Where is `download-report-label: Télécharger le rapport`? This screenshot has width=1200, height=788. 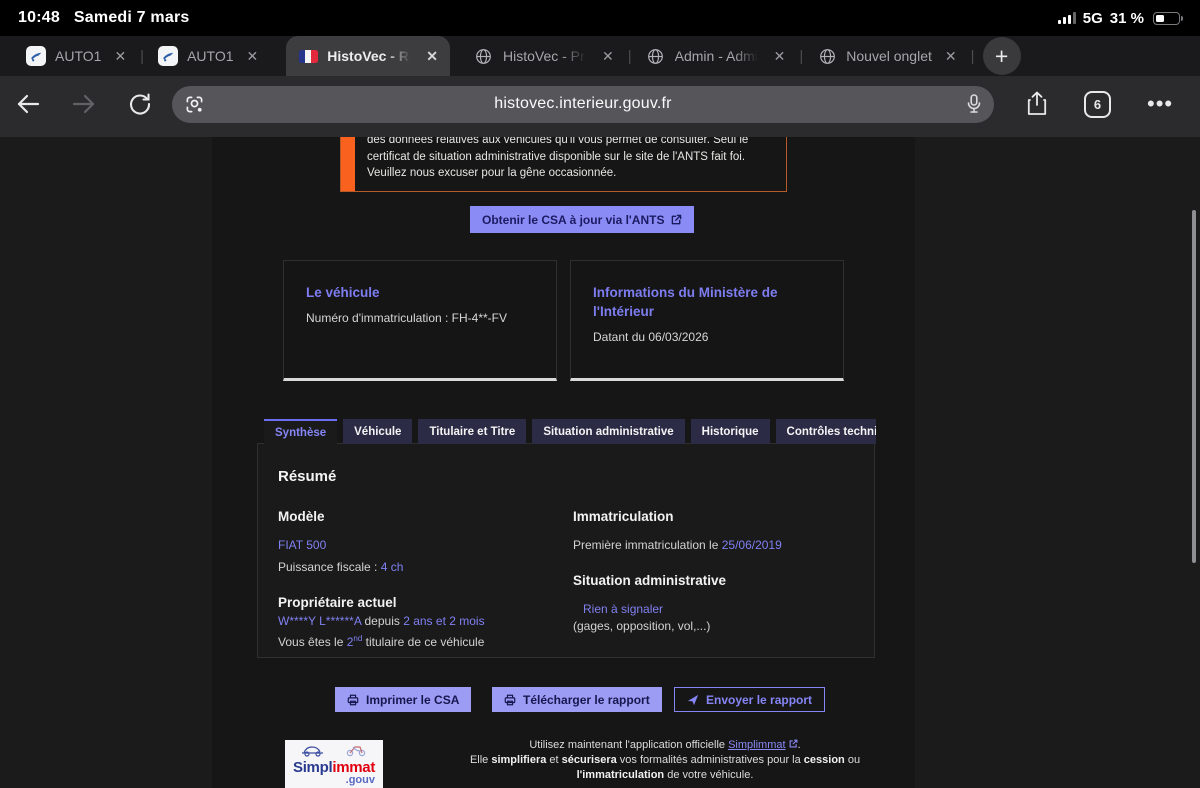 download-report-label: Télécharger le rapport is located at coordinates (586, 699).